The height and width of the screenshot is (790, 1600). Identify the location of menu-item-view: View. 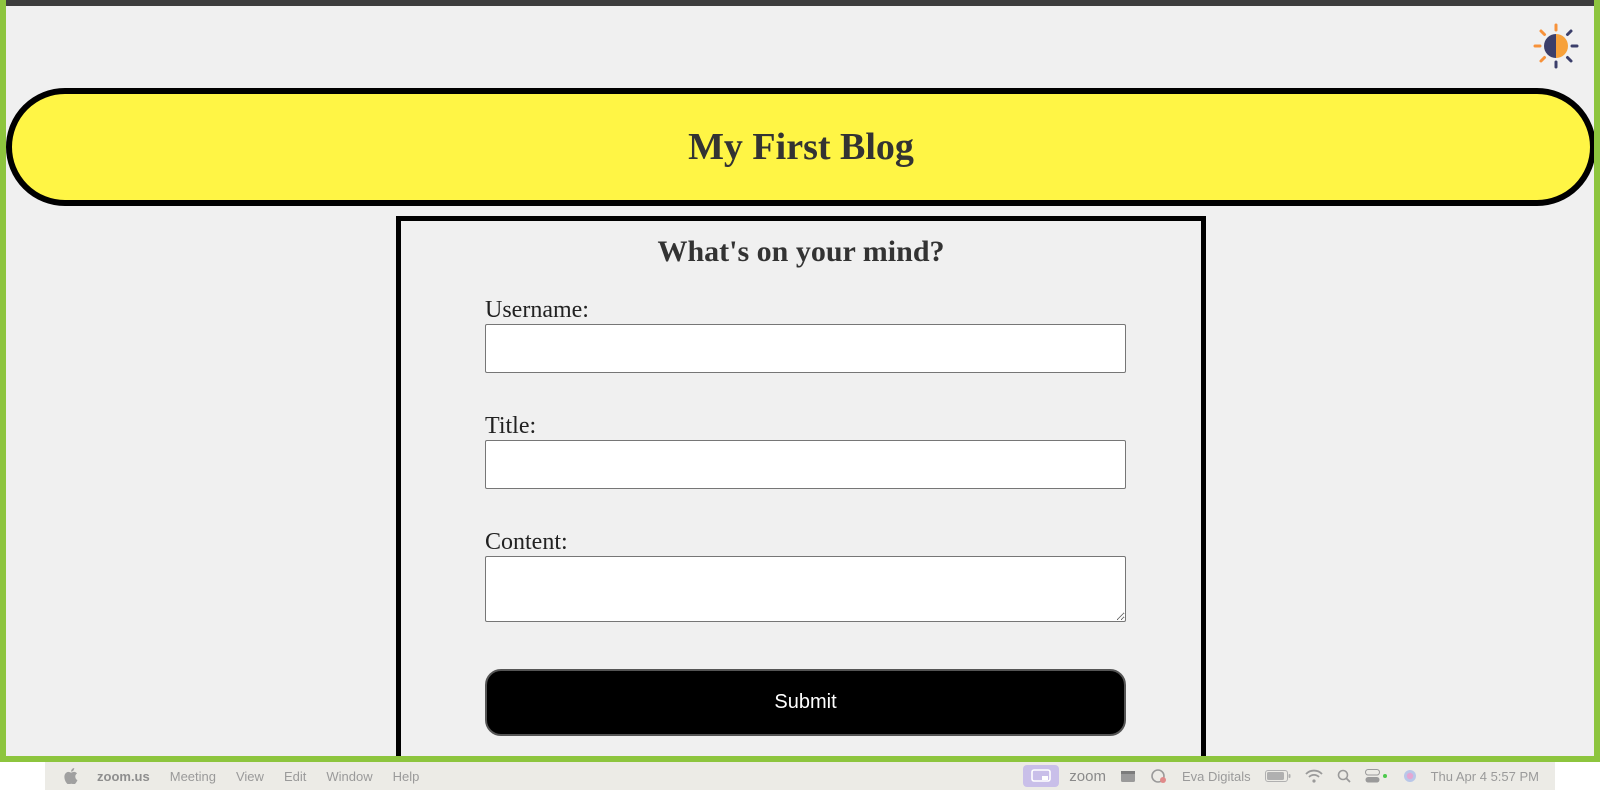
(250, 776).